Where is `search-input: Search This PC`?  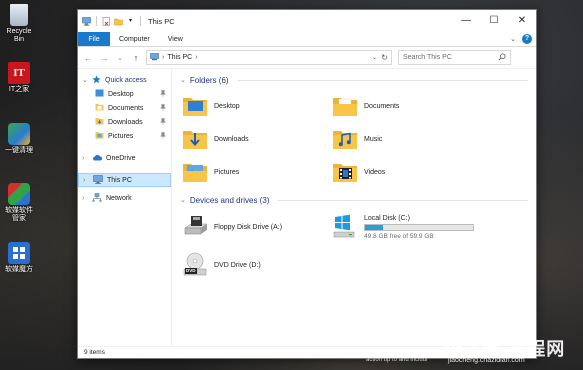 search-input: Search This PC is located at coordinates (427, 57).